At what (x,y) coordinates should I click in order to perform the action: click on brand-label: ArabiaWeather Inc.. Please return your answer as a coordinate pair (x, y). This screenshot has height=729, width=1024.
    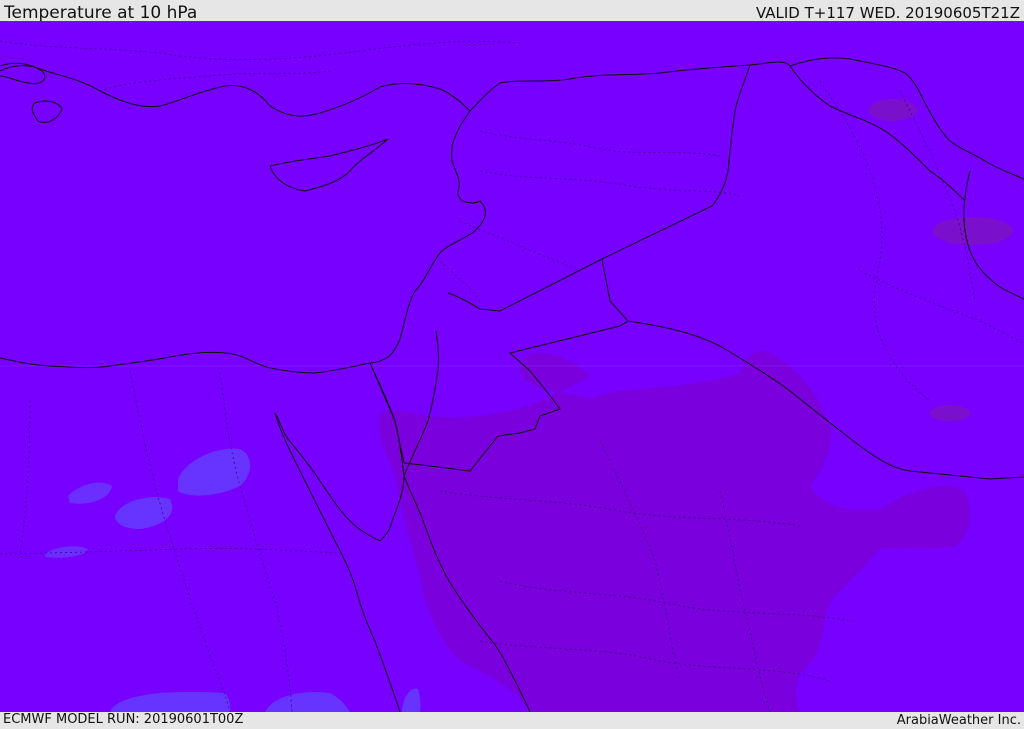
    Looking at the image, I should click on (958, 720).